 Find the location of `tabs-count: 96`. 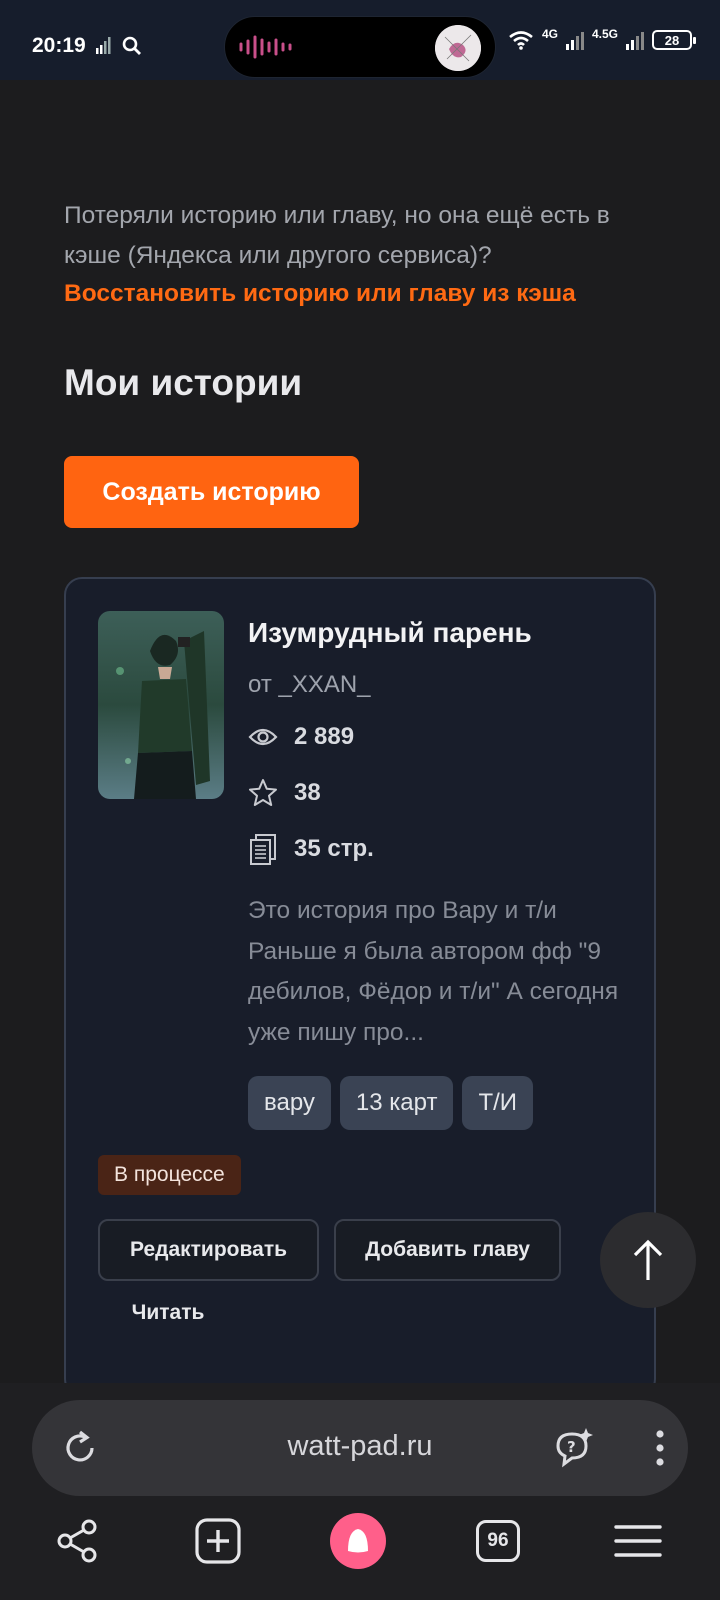

tabs-count: 96 is located at coordinates (498, 1541).